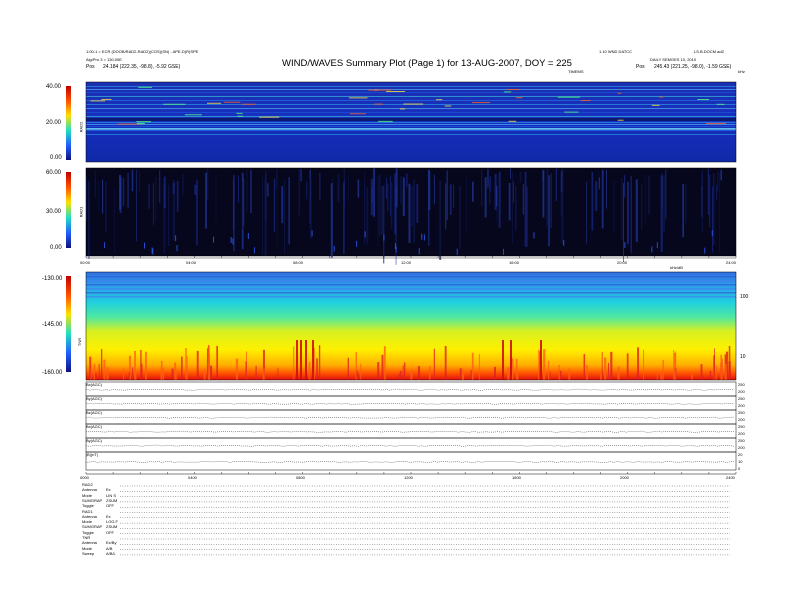 The image size is (792, 612). I want to click on line-panel-tick: 0, so click(739, 468).